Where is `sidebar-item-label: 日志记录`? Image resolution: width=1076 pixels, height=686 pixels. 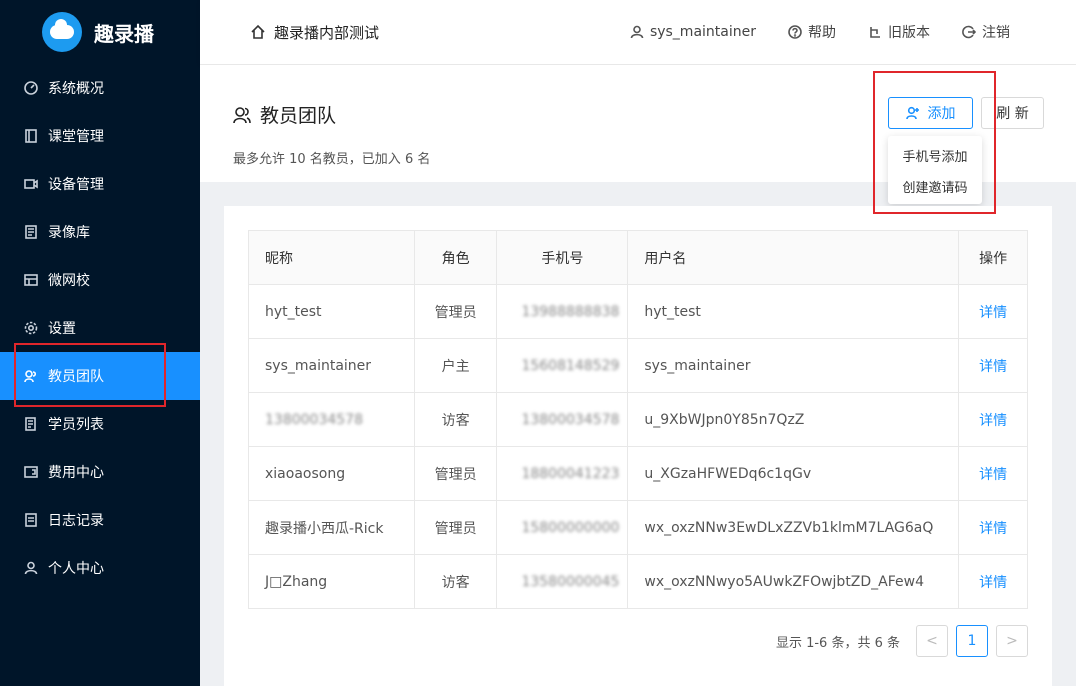
sidebar-item-label: 日志记录 is located at coordinates (76, 521).